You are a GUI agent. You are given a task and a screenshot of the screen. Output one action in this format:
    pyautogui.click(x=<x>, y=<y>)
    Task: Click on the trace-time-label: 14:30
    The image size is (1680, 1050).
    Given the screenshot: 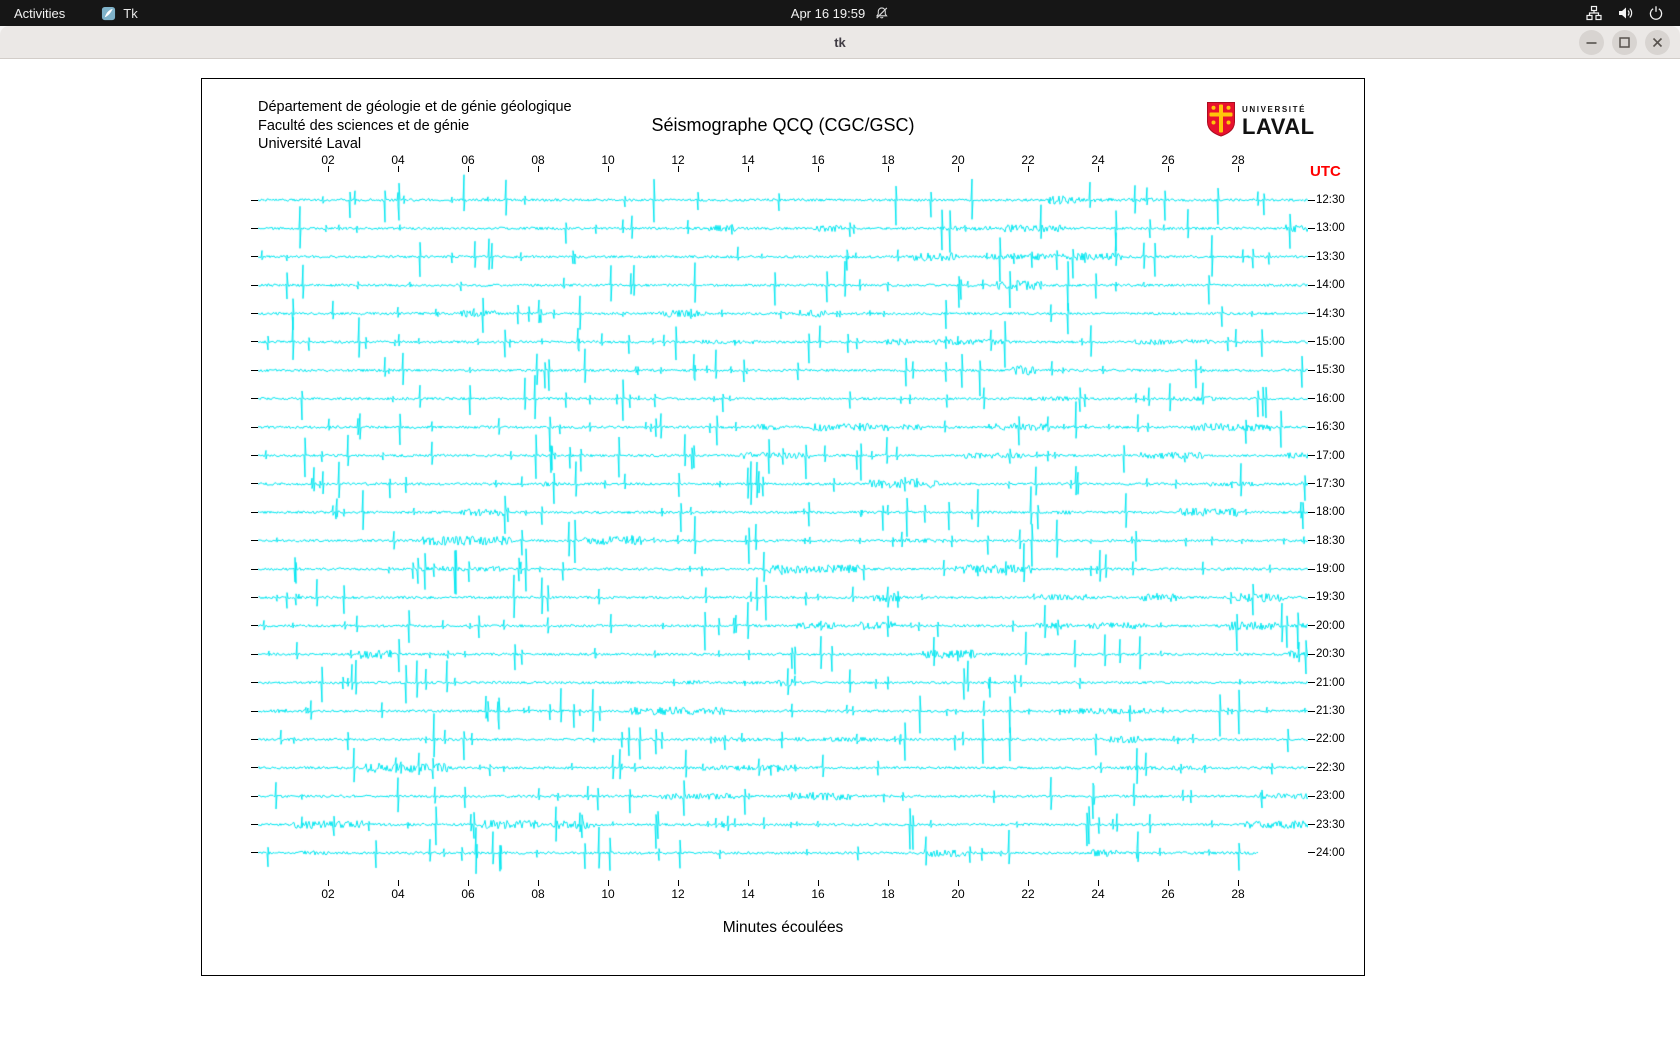 What is the action you would take?
    pyautogui.click(x=1330, y=313)
    